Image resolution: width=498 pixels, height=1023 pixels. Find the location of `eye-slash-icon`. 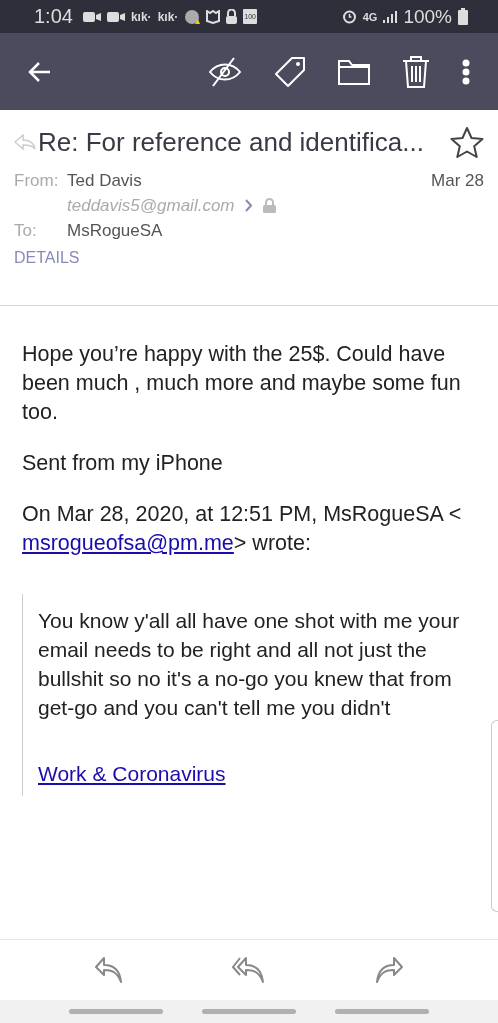

eye-slash-icon is located at coordinates (225, 71).